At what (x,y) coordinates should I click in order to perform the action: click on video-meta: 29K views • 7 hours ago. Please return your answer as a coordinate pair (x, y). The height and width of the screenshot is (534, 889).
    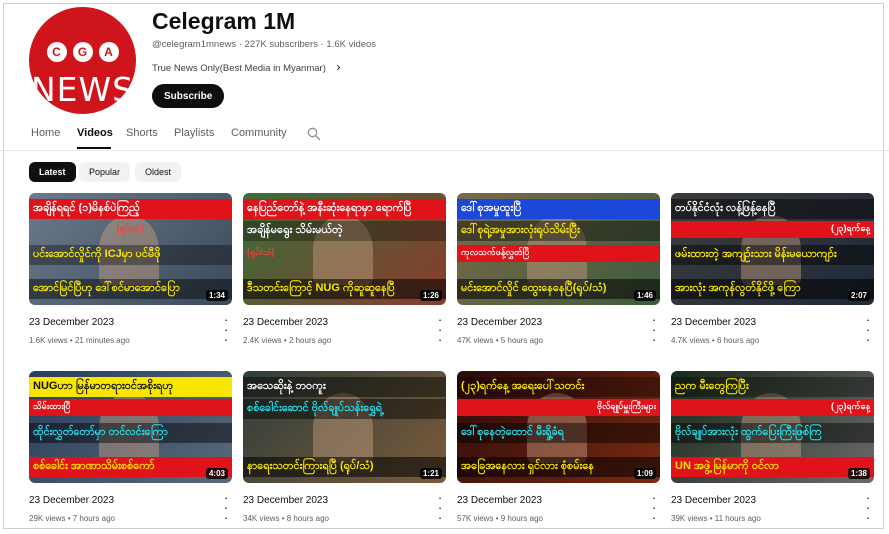
    Looking at the image, I should click on (72, 518).